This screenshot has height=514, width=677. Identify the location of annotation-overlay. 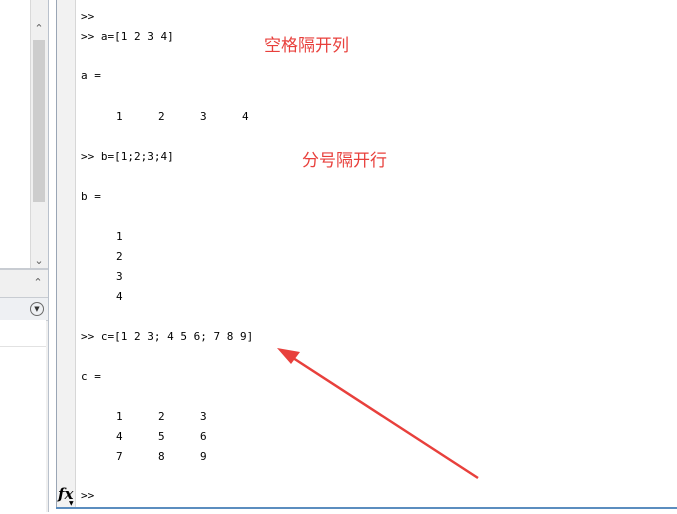
(378, 414).